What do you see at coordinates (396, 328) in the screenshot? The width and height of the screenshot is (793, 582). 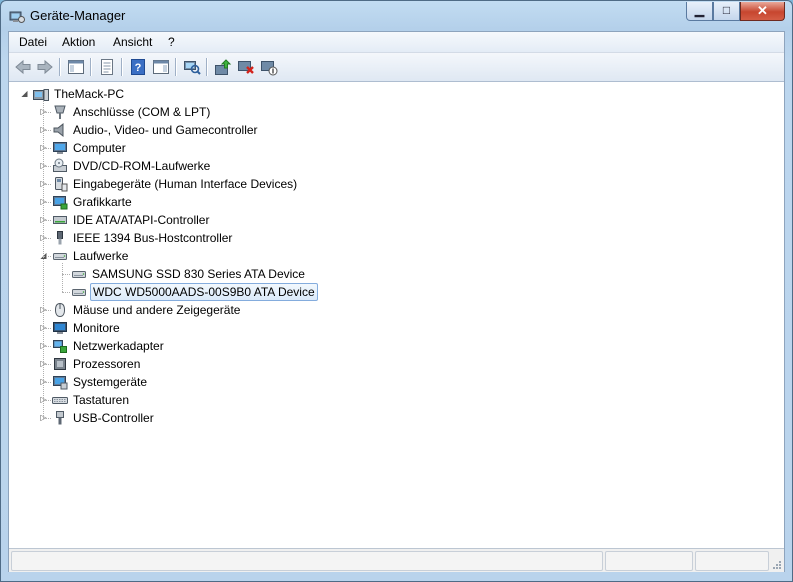 I see `tree-category-node: ▷ Monitore` at bounding box center [396, 328].